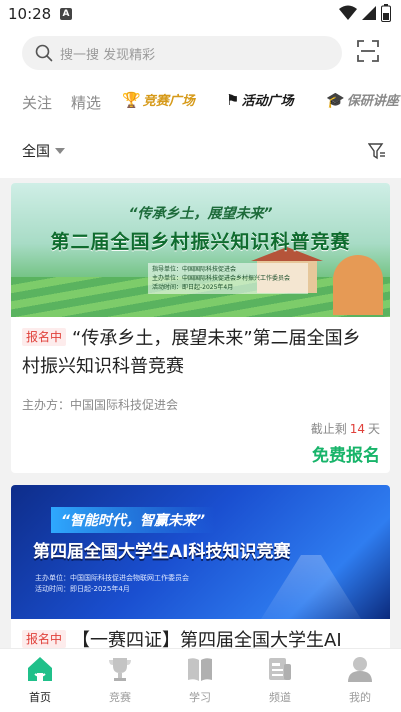 Image resolution: width=401 pixels, height=712 pixels. Describe the element at coordinates (60, 151) in the screenshot. I see `chevron-down-icon` at that location.